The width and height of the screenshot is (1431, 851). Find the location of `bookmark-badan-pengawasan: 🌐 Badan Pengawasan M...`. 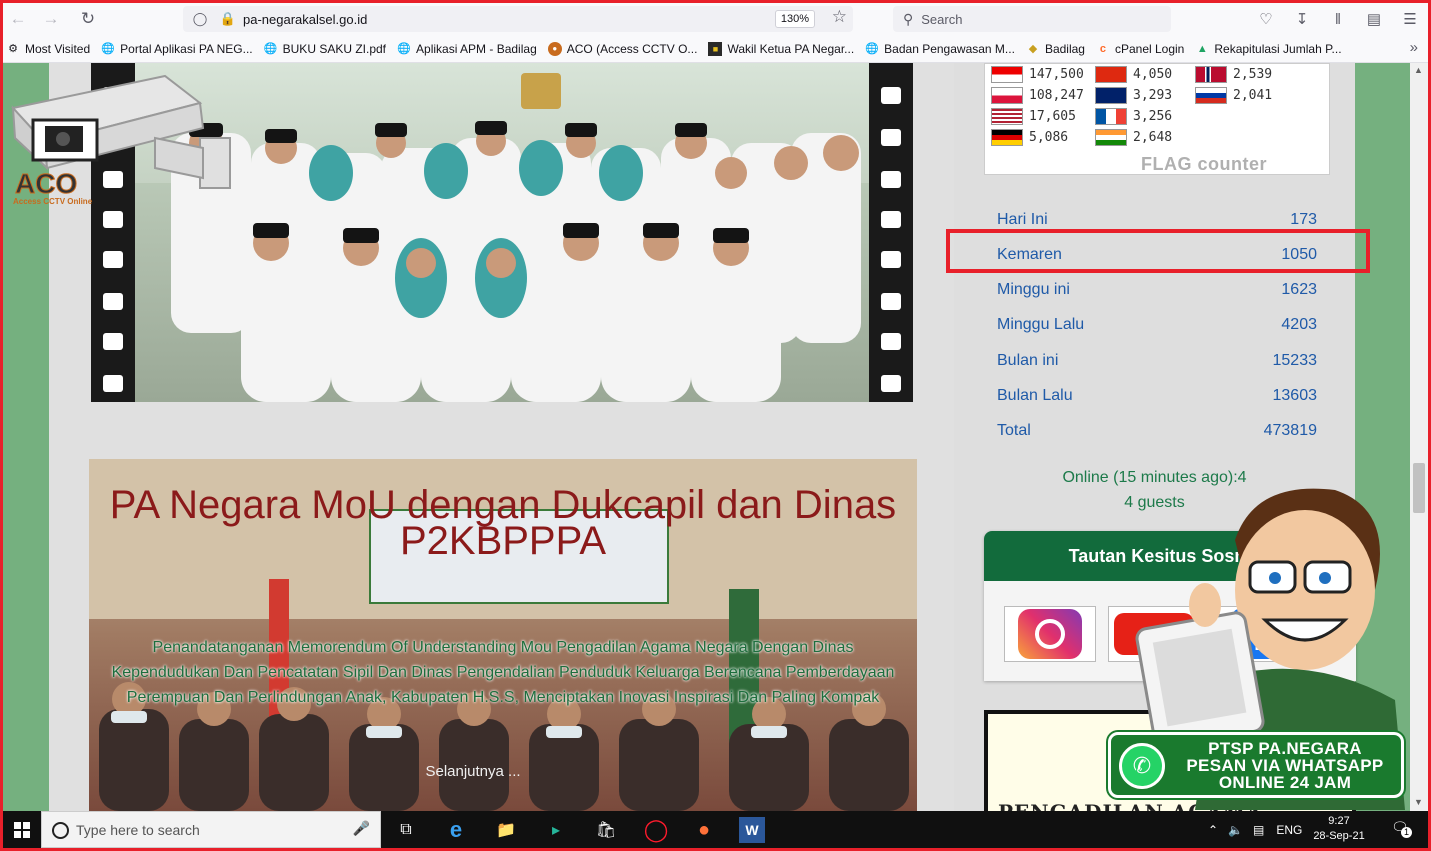

bookmark-badan-pengawasan: 🌐 Badan Pengawasan M... is located at coordinates (940, 49).